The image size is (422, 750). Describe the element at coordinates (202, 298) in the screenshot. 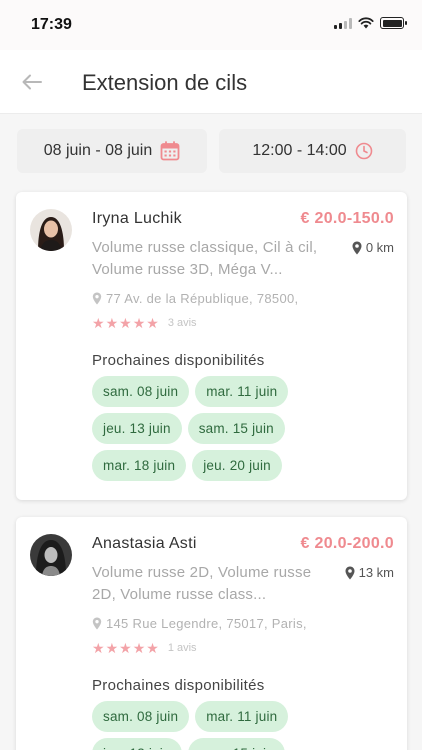

I see `address-text: 77 Av. de la République, 78500,` at that location.